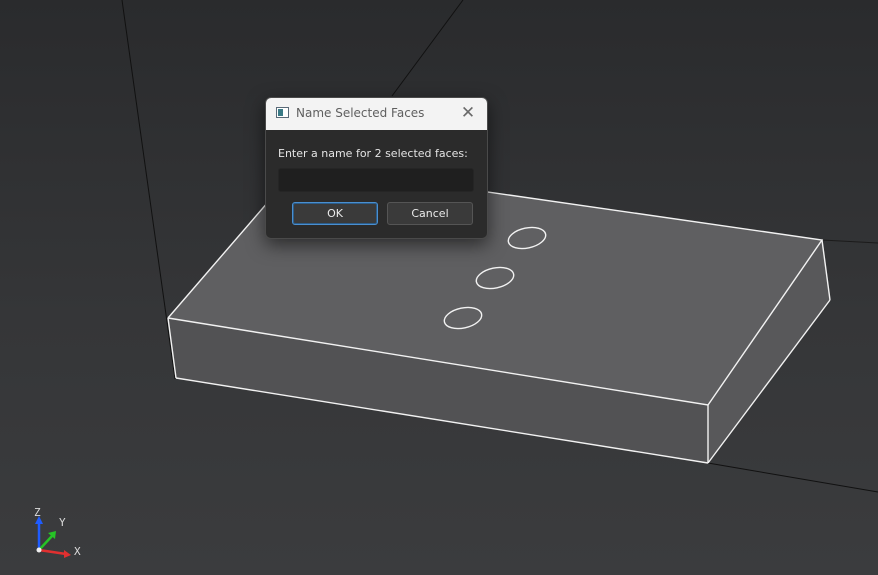 This screenshot has height=575, width=878. What do you see at coordinates (335, 213) in the screenshot?
I see `ok-button: OK` at bounding box center [335, 213].